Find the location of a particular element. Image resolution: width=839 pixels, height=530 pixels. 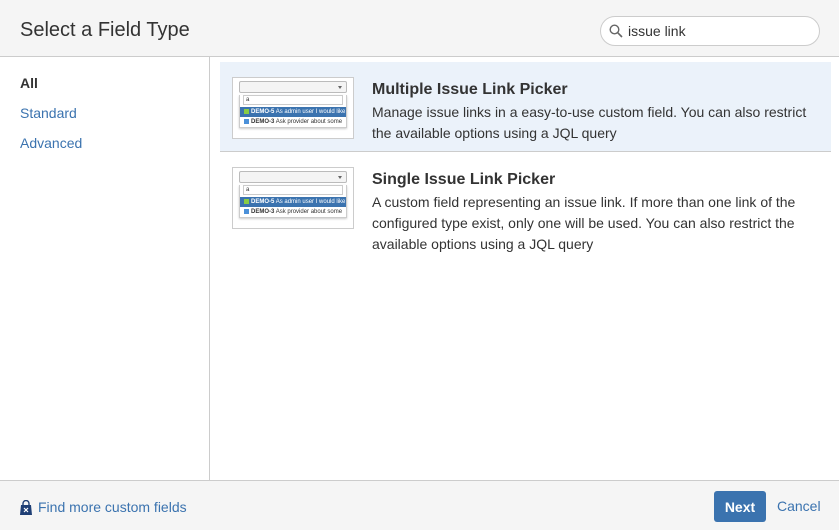

sidebar-item-standard: Standard is located at coordinates (48, 113).